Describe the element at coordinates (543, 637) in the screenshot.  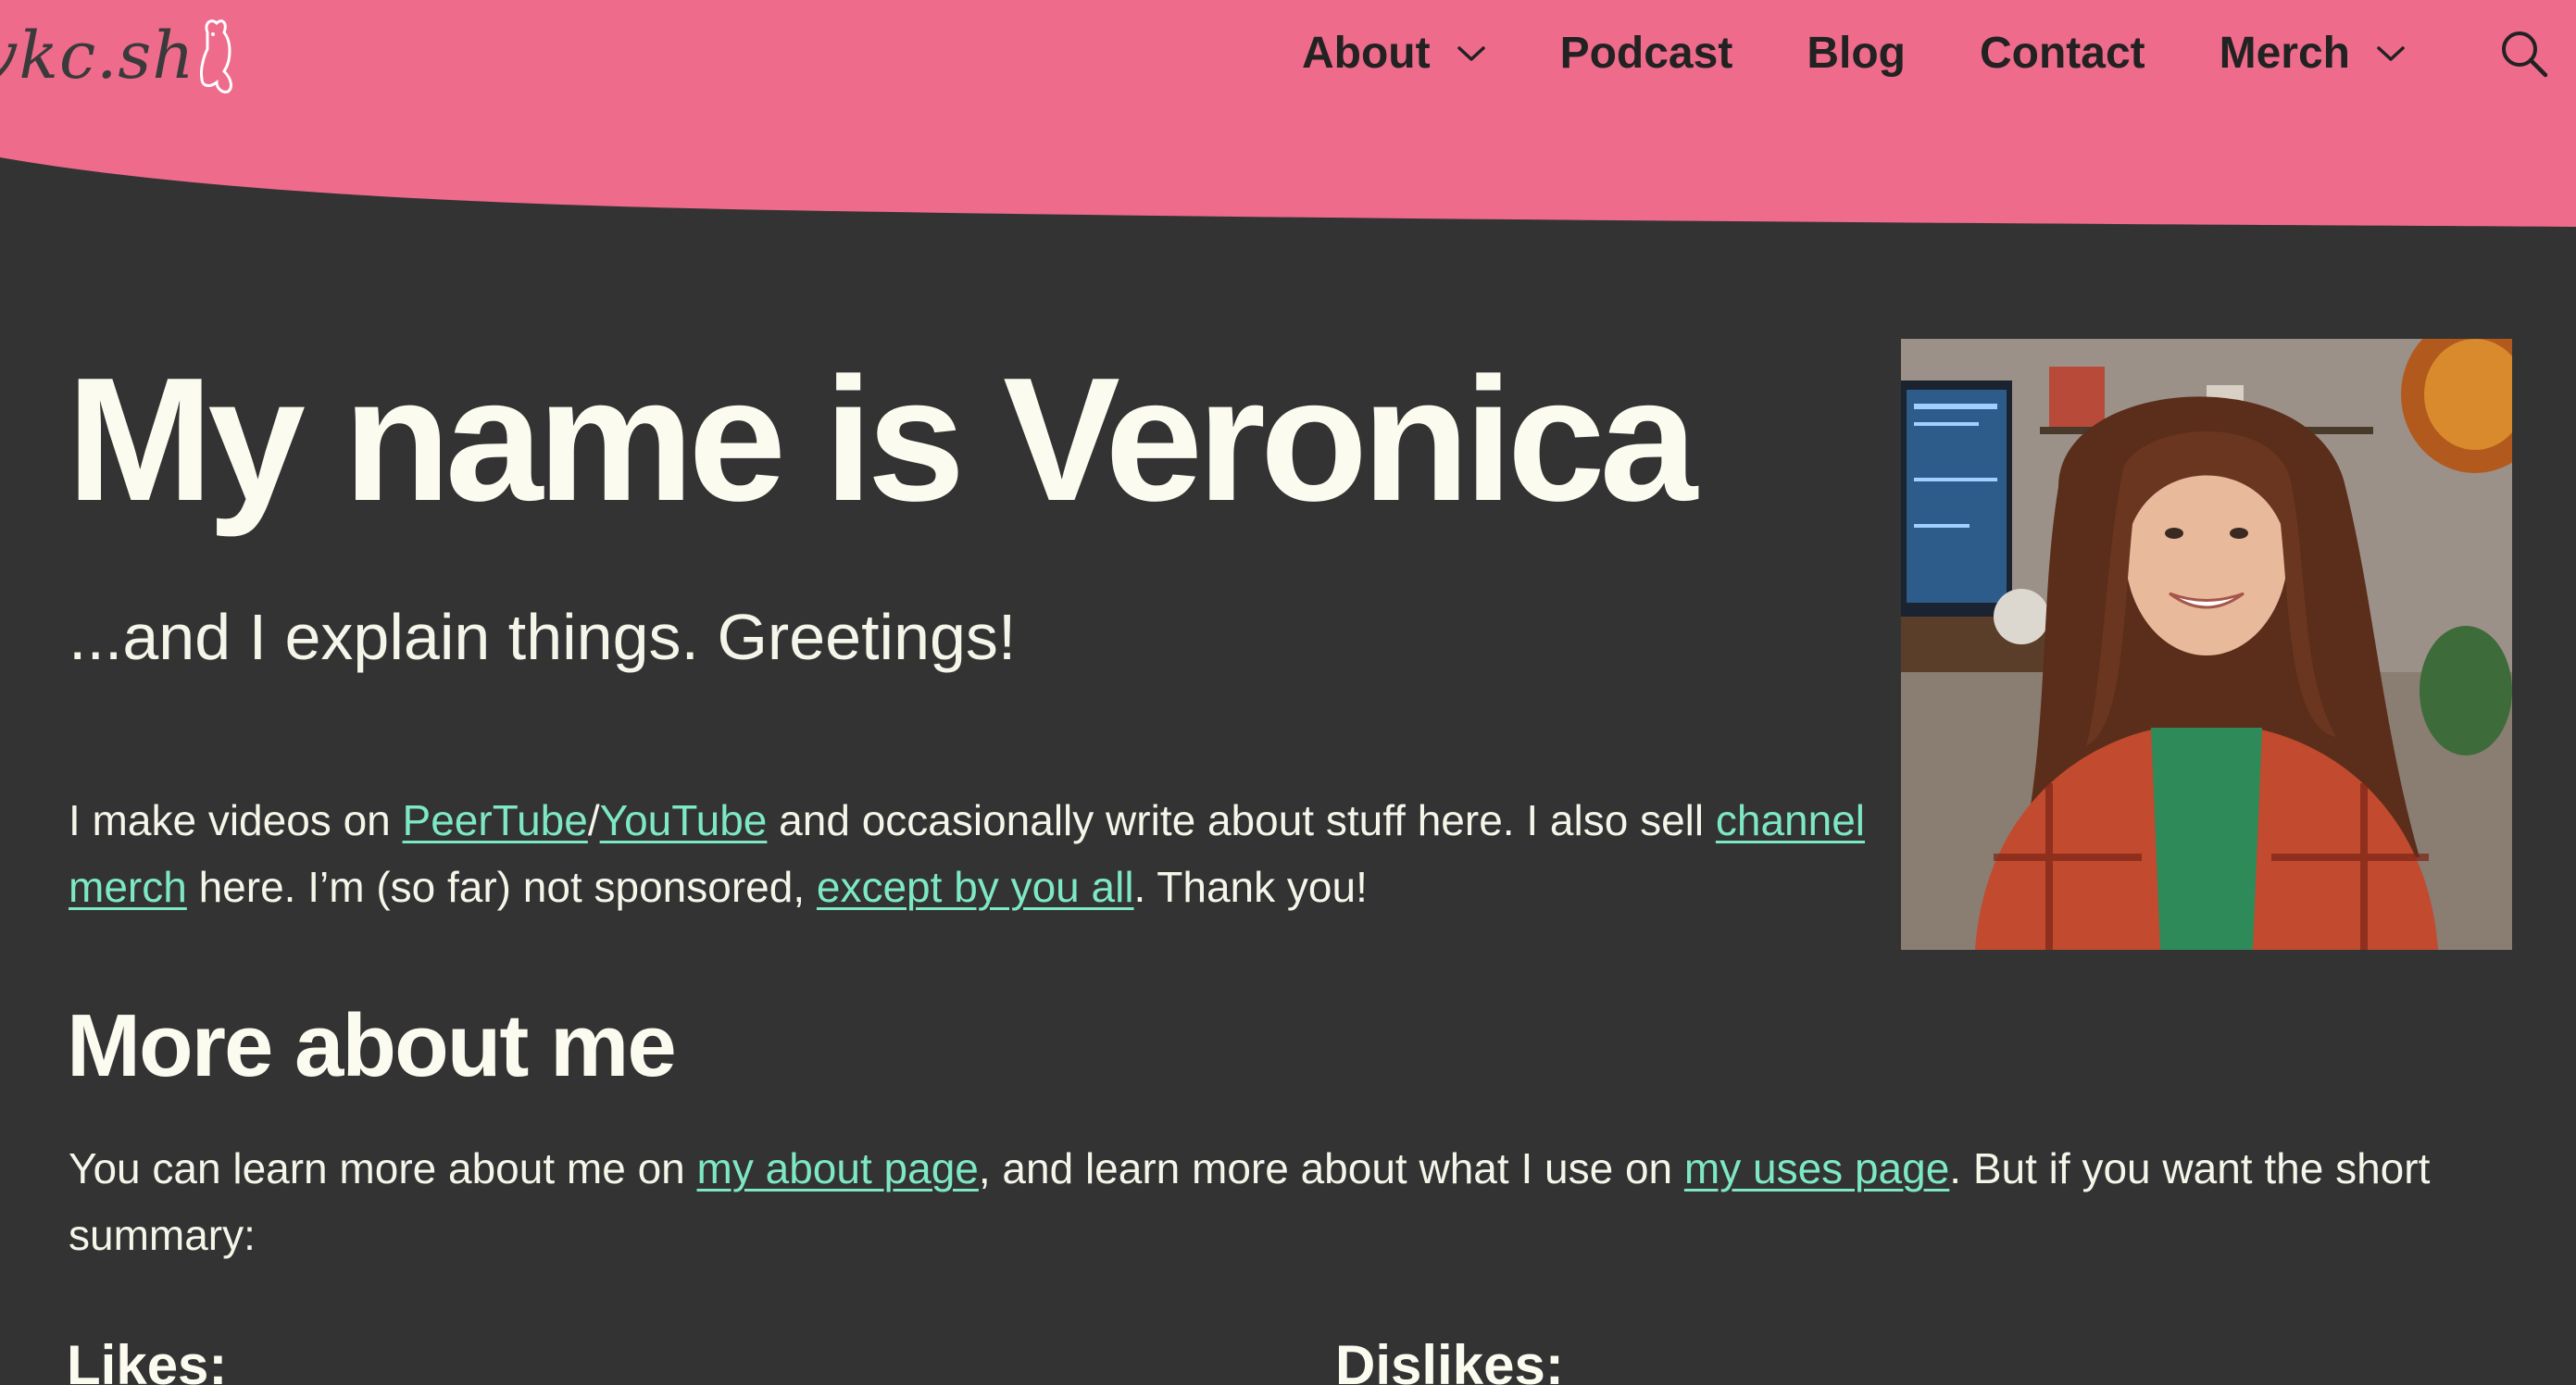
I see `page-subtitle: ...and I explain things. Greetings!` at that location.